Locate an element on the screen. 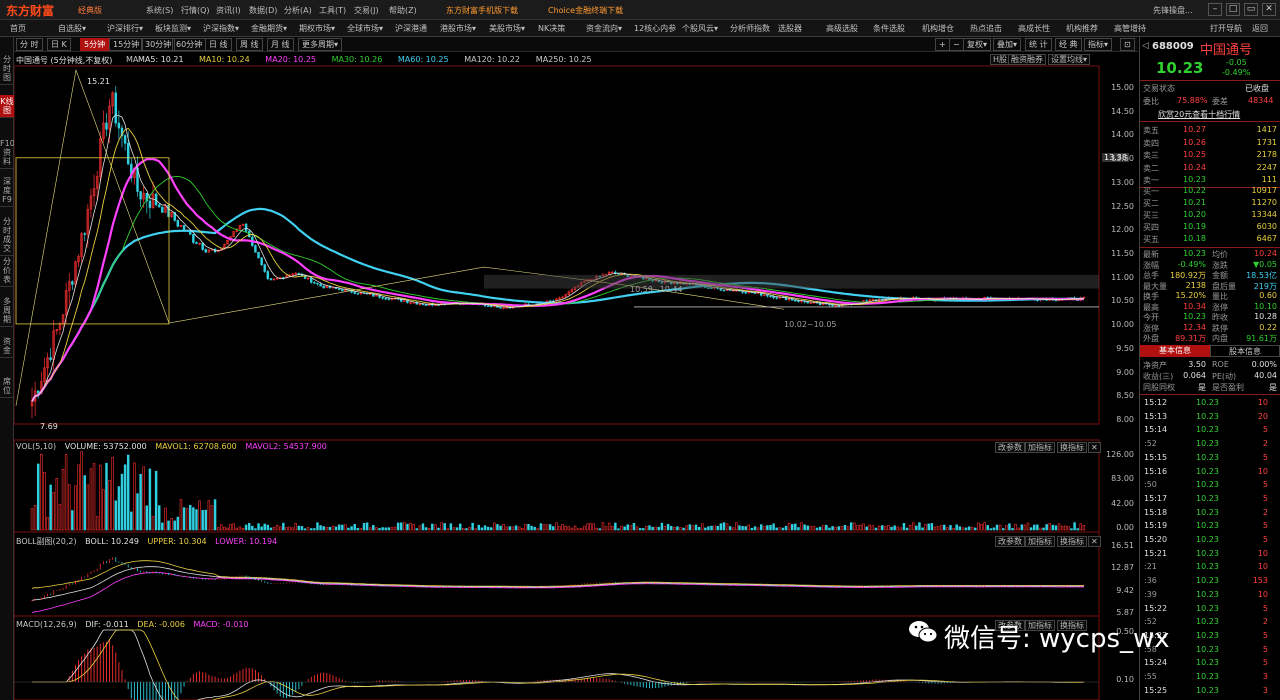 The image size is (1280, 700). period-button: 60分钟 is located at coordinates (189, 44).